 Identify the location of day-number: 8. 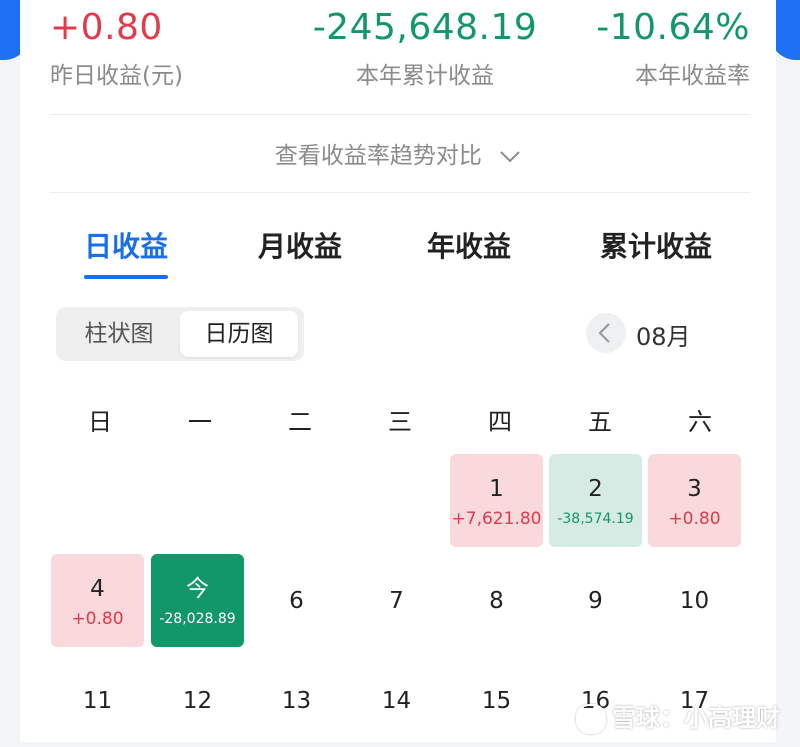
(496, 601).